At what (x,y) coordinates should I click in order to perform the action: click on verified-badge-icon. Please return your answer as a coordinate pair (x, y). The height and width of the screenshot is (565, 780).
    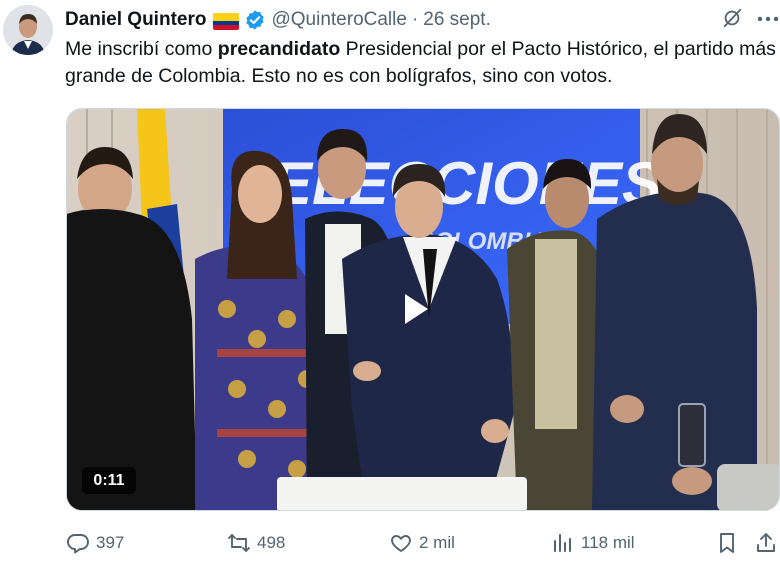
    Looking at the image, I should click on (255, 20).